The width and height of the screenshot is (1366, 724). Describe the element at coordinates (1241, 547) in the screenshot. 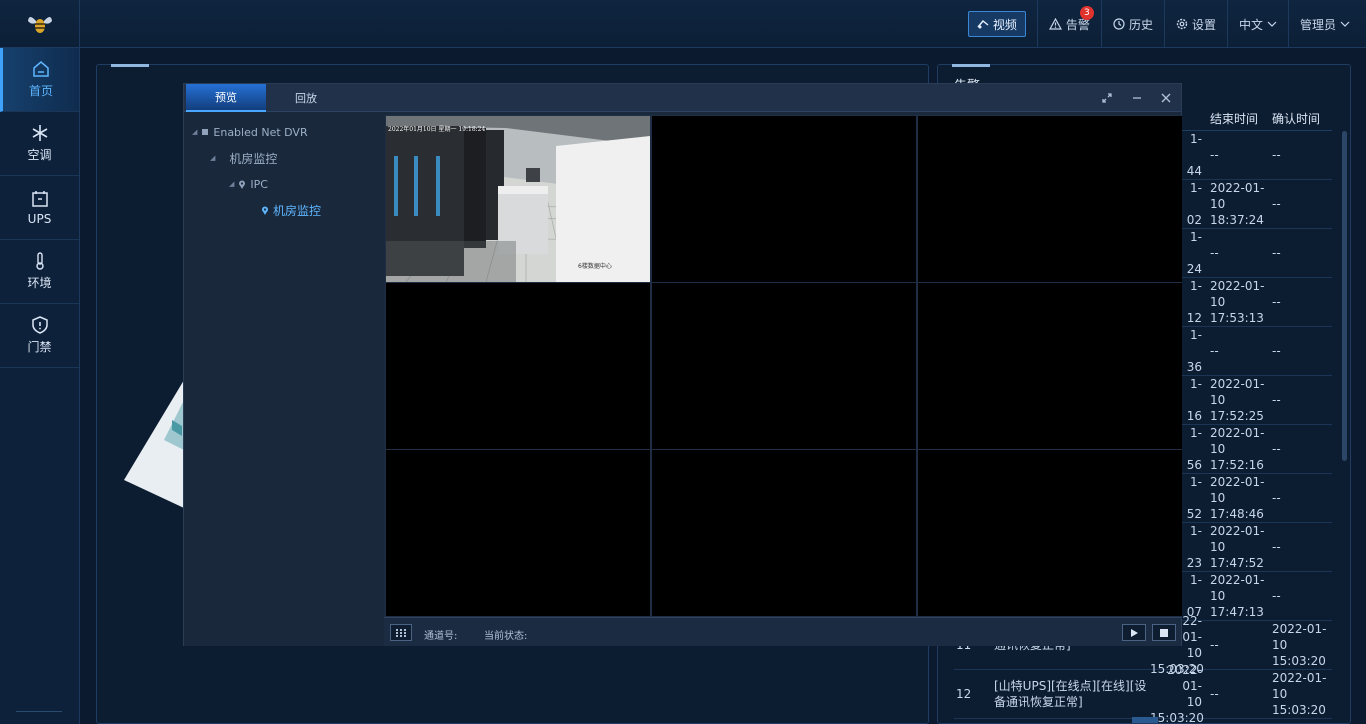

I see `cell-end-time: 2022-01- 10 17:47:52` at that location.